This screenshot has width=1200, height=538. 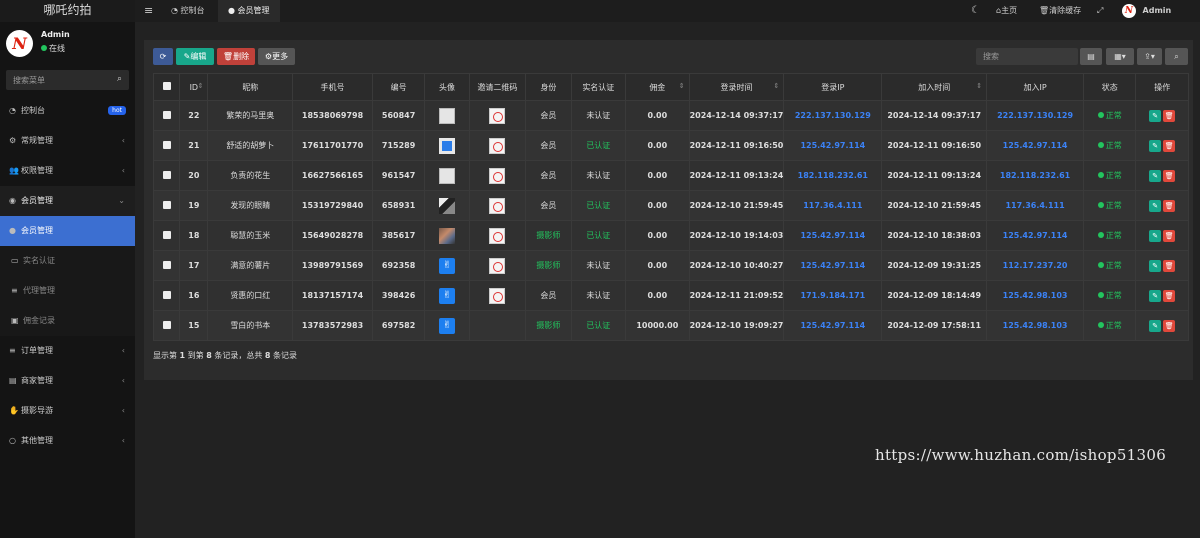 What do you see at coordinates (833, 295) in the screenshot?
I see `cell-login_ip: 171.9.184.171` at bounding box center [833, 295].